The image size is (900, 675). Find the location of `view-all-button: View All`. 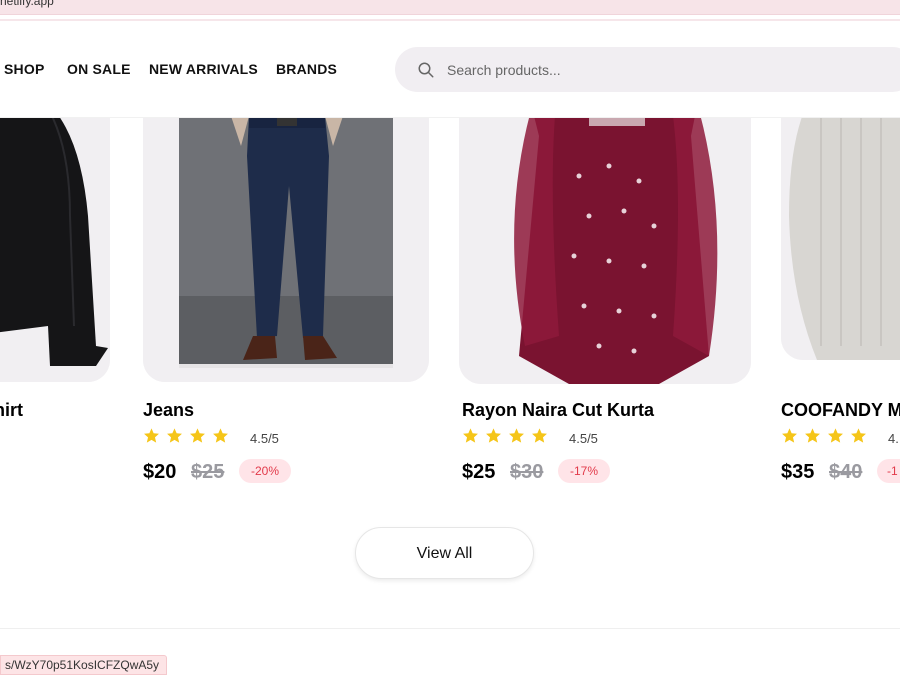

view-all-button: View All is located at coordinates (444, 553).